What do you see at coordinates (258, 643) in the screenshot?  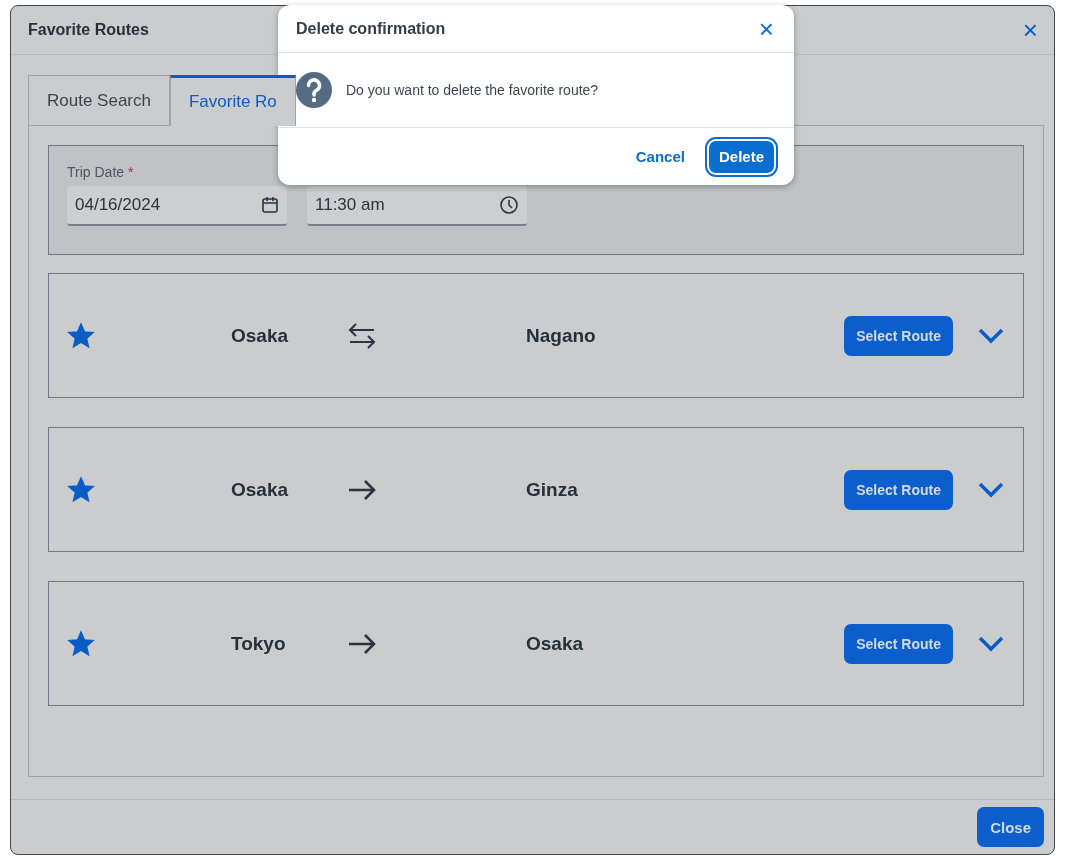 I see `origin-text: Tokyo` at bounding box center [258, 643].